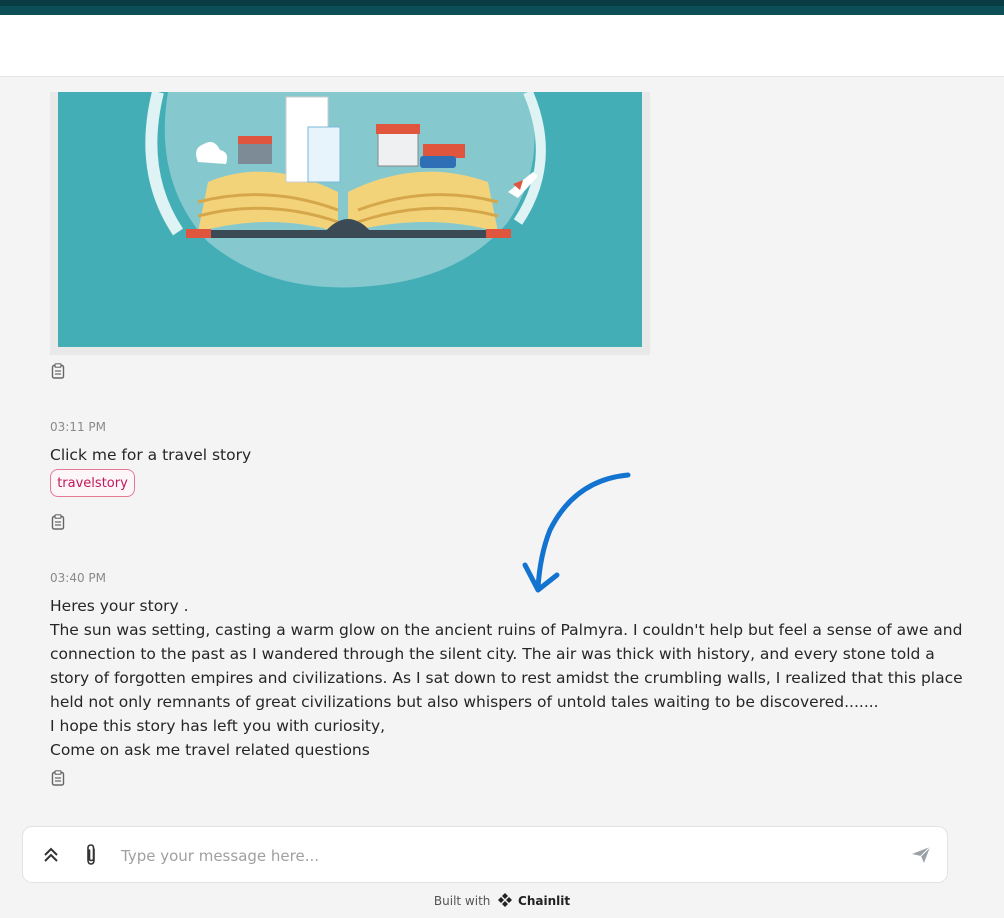 This screenshot has width=1004, height=918. Describe the element at coordinates (51, 857) in the screenshot. I see `chevrons-up-icon` at that location.